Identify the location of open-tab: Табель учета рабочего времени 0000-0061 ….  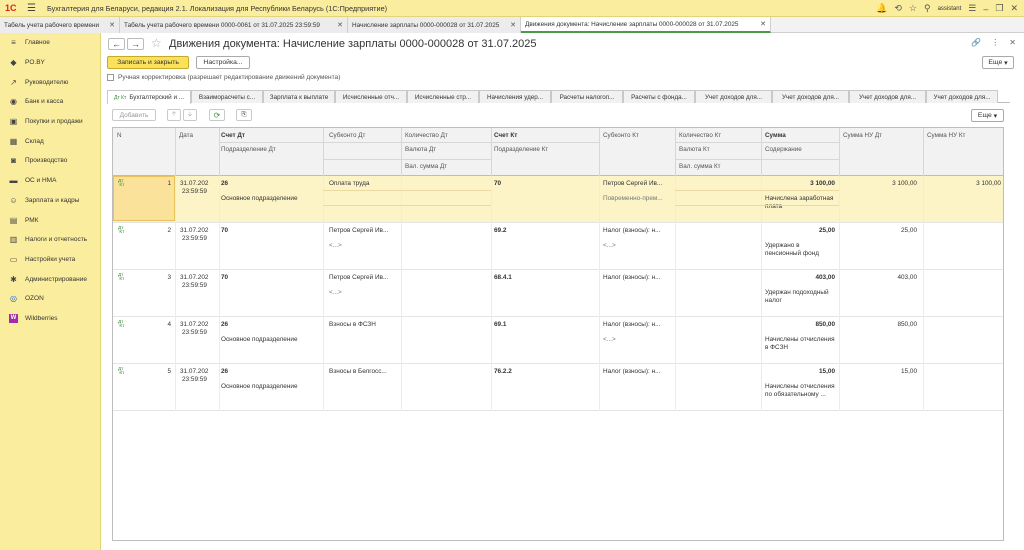
(234, 25).